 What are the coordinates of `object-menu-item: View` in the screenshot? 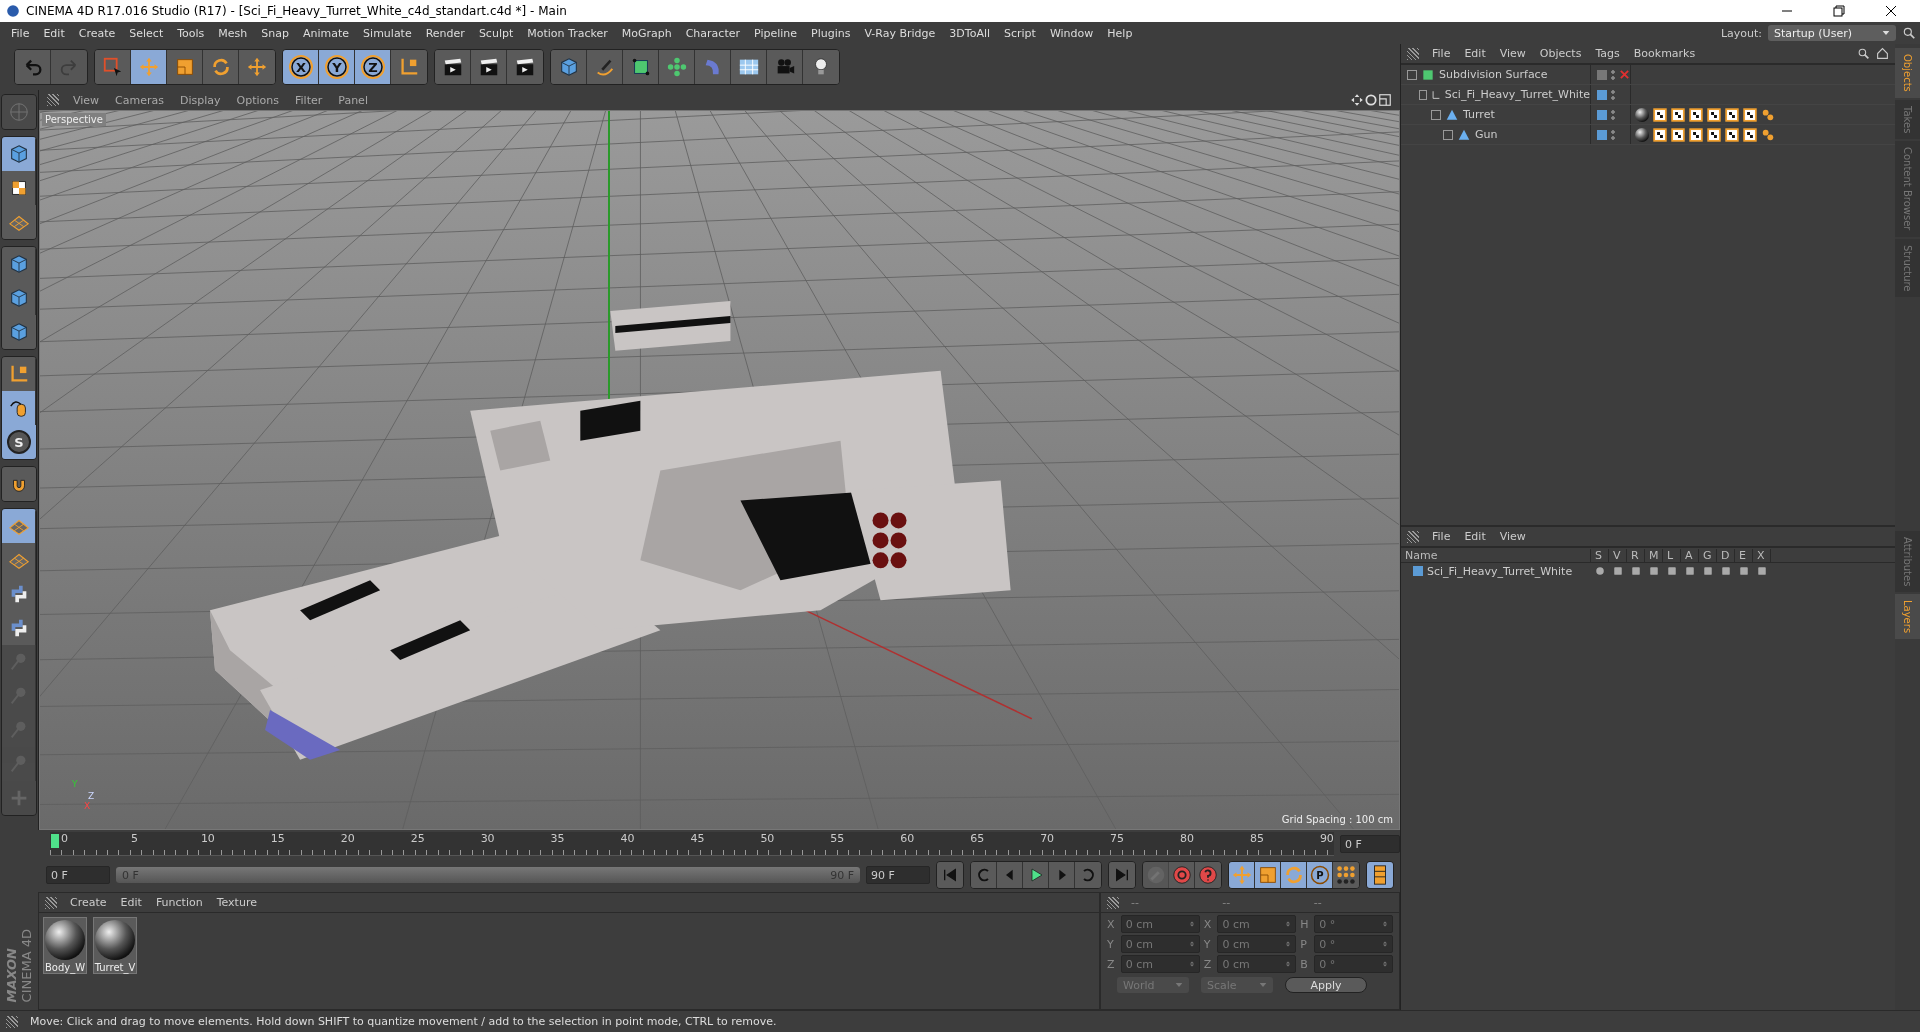 It's located at (1512, 53).